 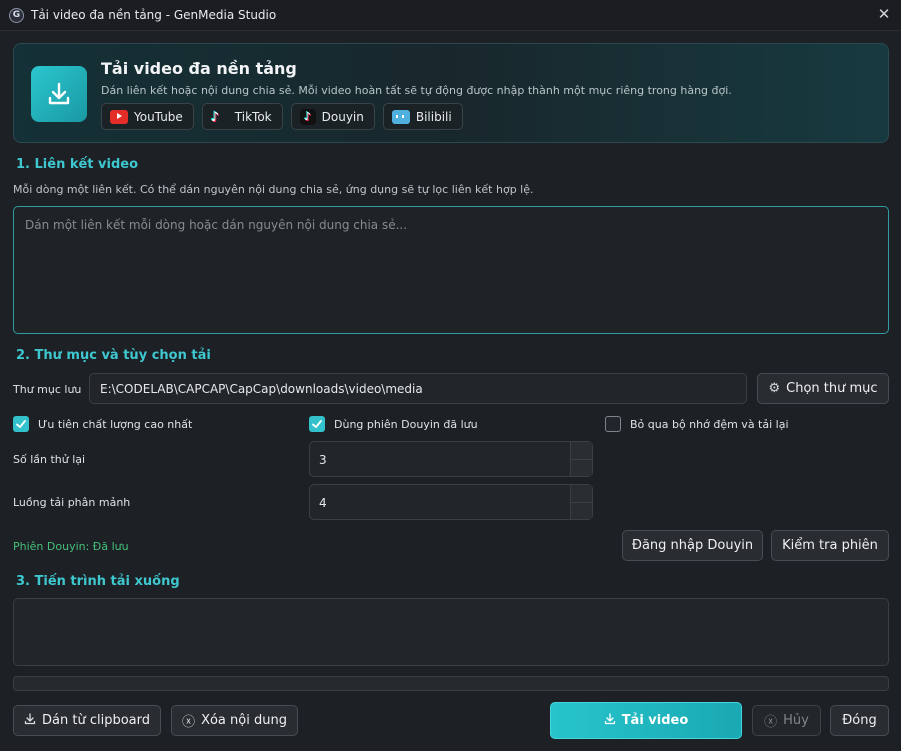 I want to click on choose-folder-button: ⚙ Chọn thư mục, so click(x=823, y=388).